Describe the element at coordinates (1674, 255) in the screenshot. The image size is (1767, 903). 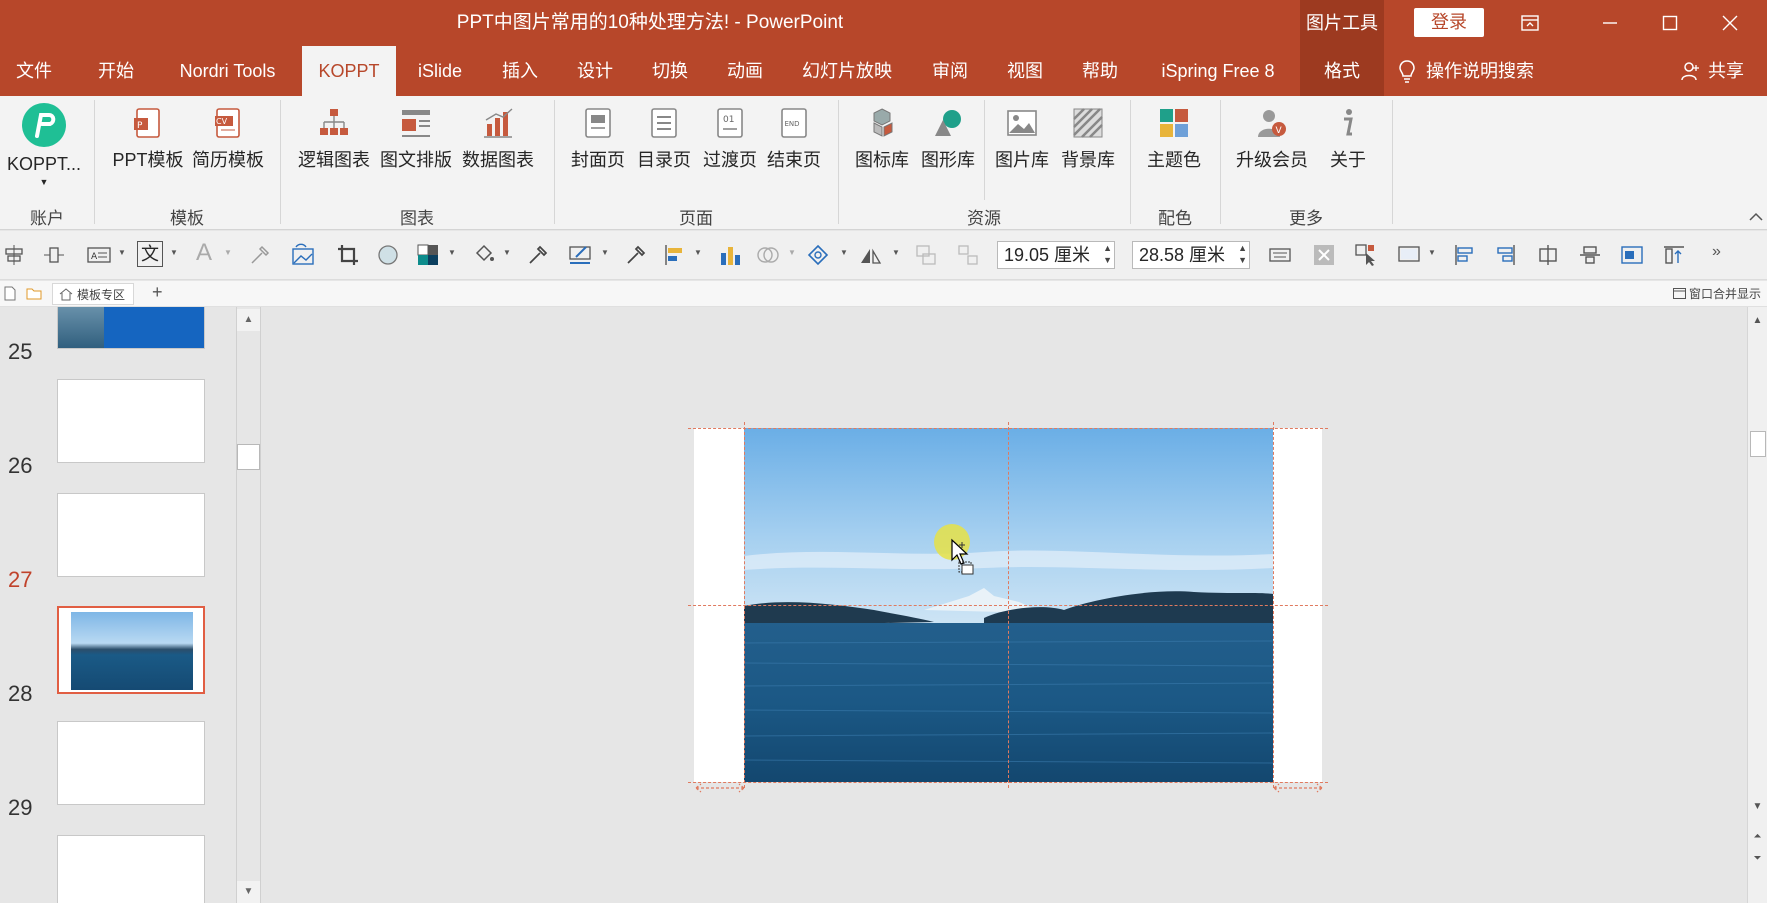
I see `distribute-top-icon` at that location.